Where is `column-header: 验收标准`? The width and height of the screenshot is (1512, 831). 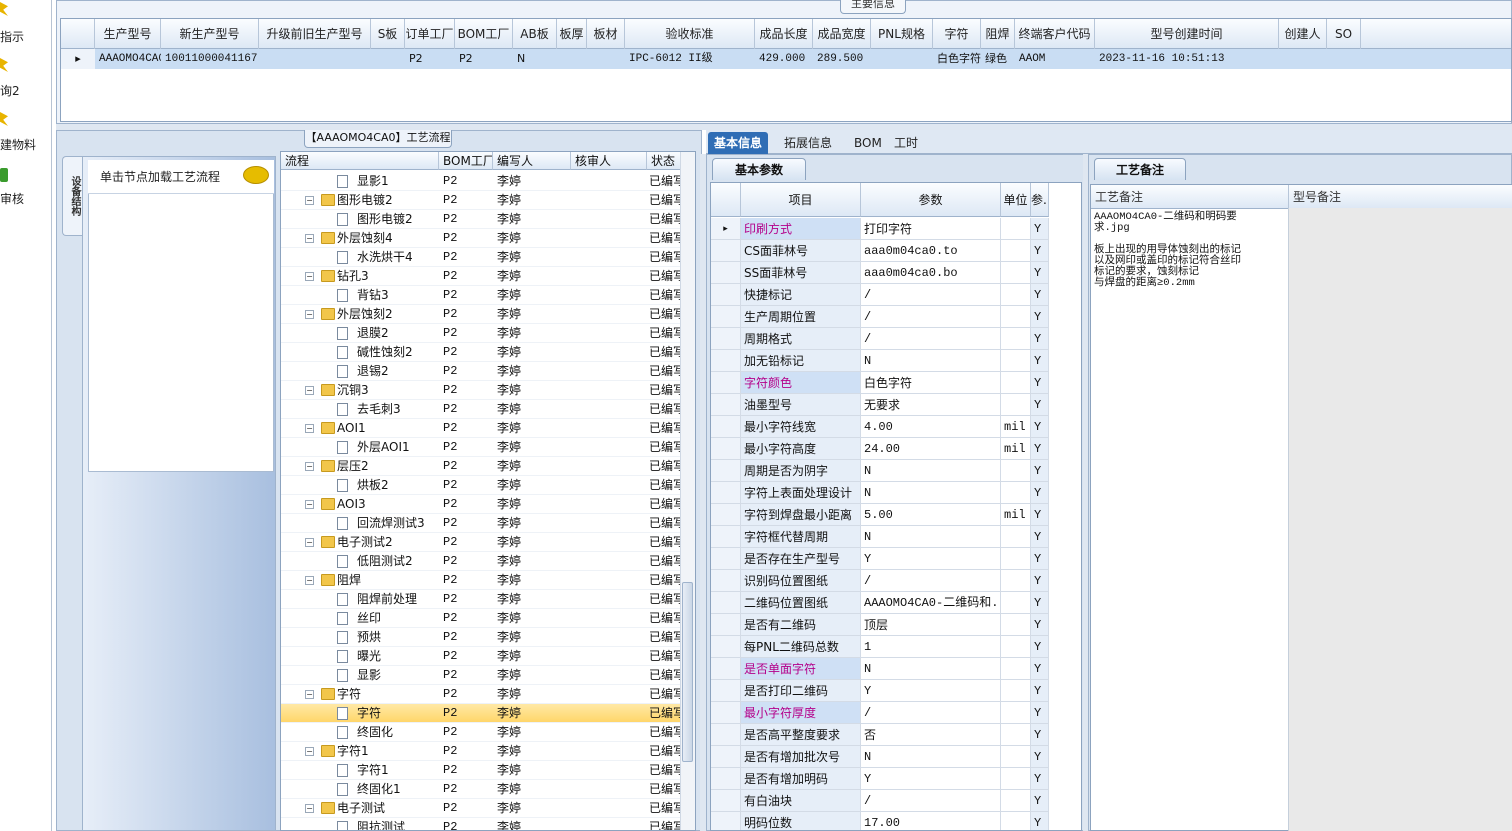
column-header: 验收标准 is located at coordinates (690, 34).